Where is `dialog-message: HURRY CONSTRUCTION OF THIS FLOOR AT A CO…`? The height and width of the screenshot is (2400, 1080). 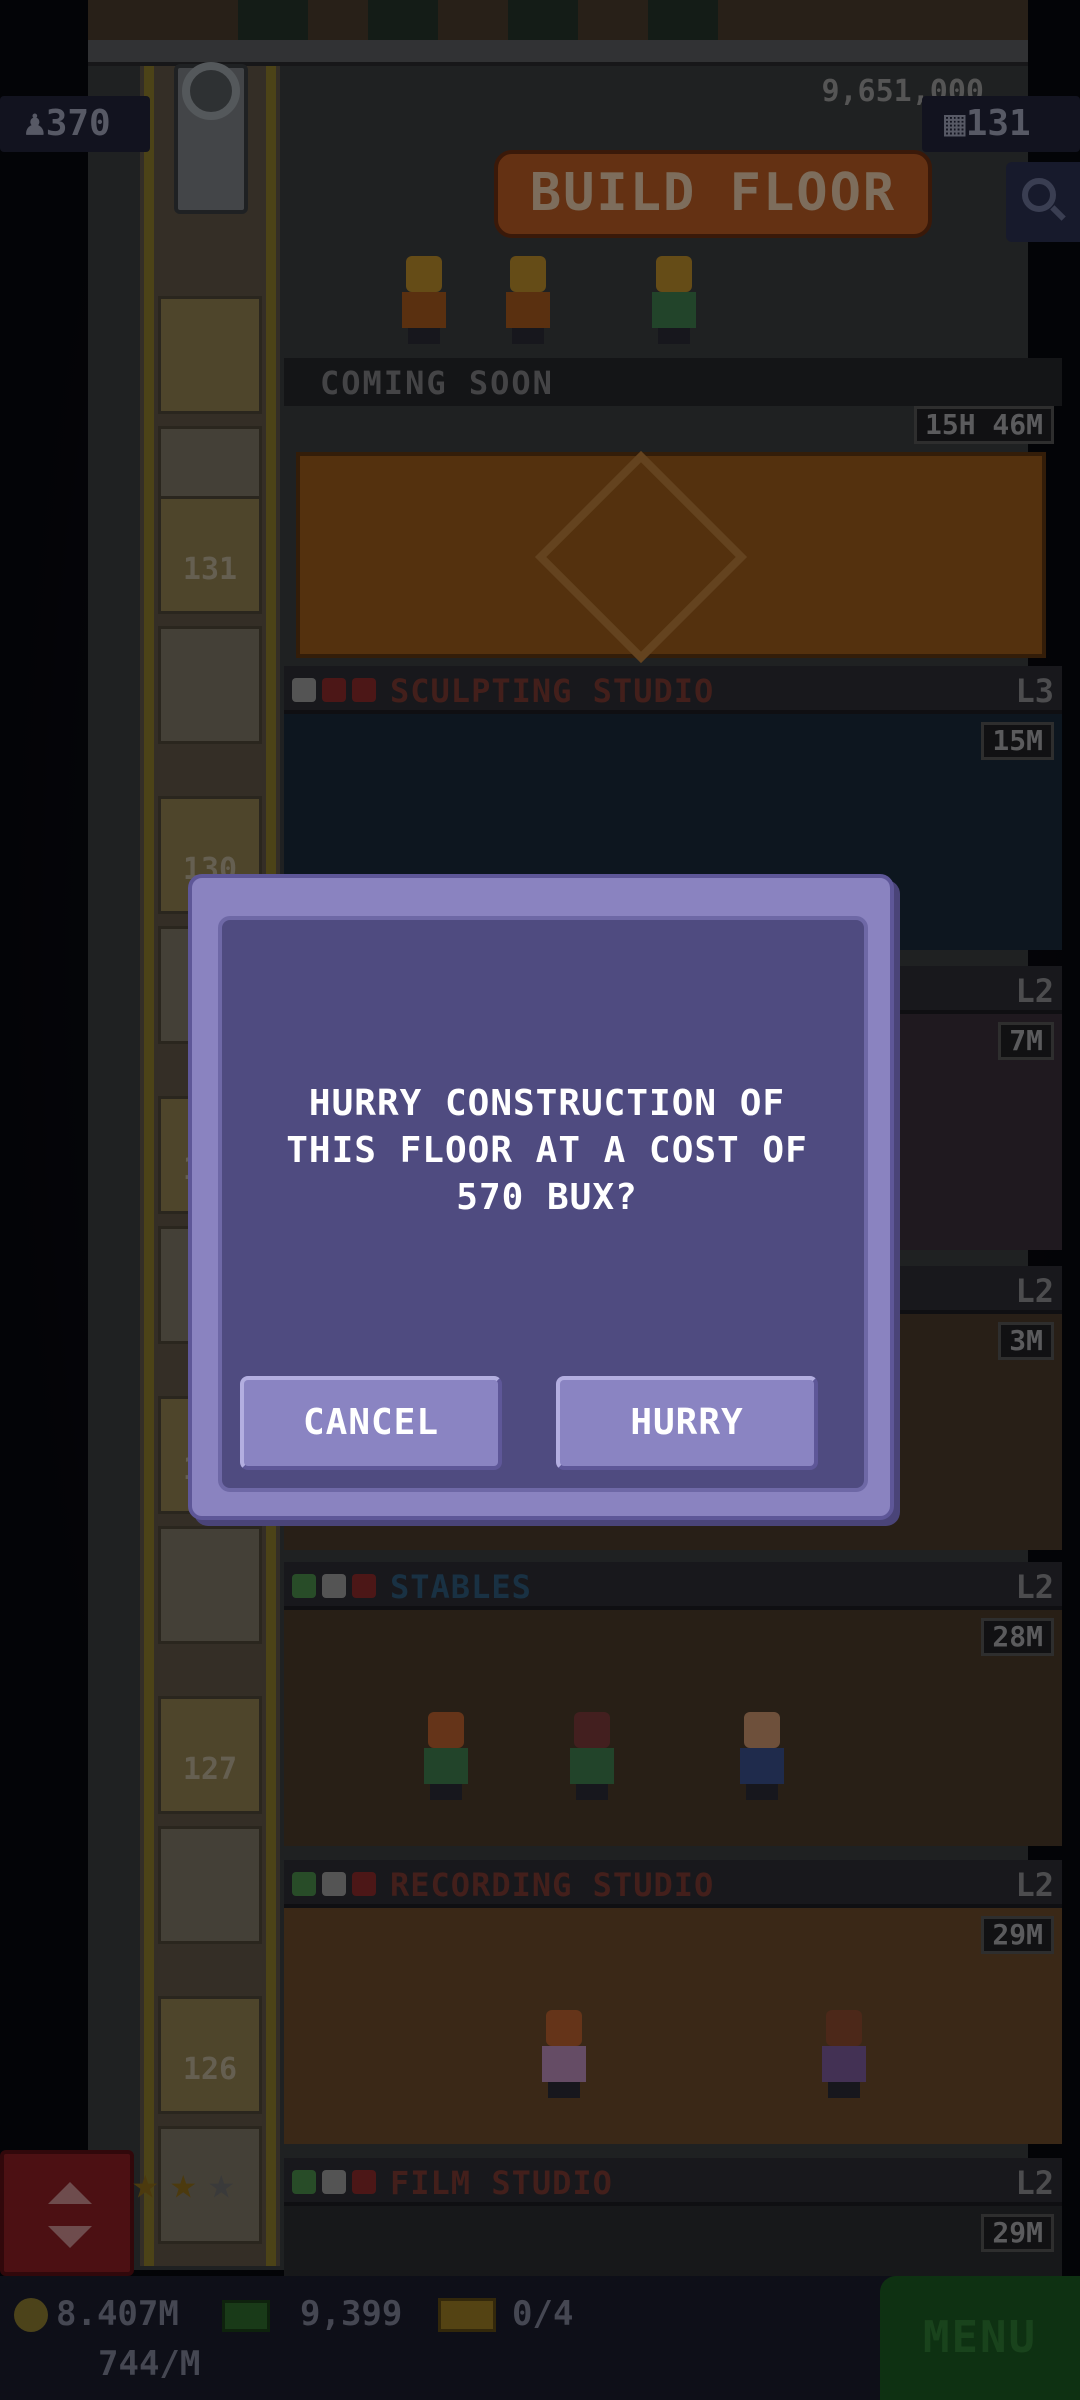
dialog-message: HURRY CONSTRUCTION OF THIS FLOOR AT A CO… is located at coordinates (547, 1150).